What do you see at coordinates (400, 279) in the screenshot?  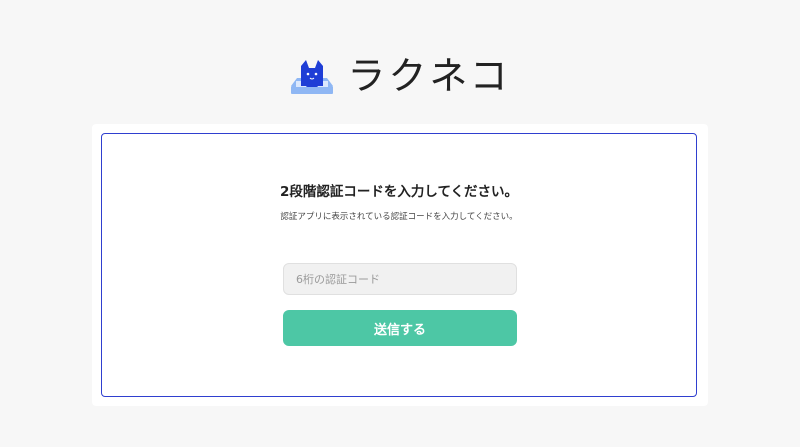 I see `auth-code-input` at bounding box center [400, 279].